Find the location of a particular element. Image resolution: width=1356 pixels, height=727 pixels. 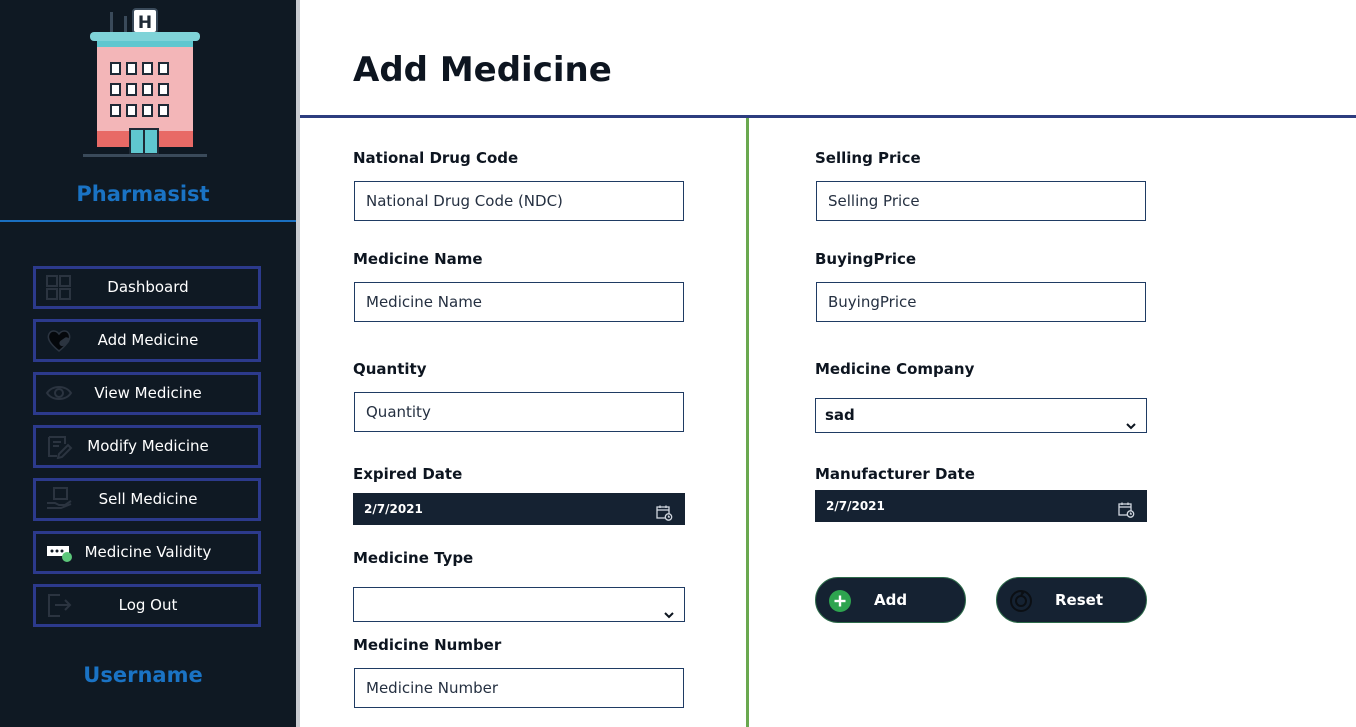

sidebar-item-view-medicine: View Medicine is located at coordinates (147, 393).